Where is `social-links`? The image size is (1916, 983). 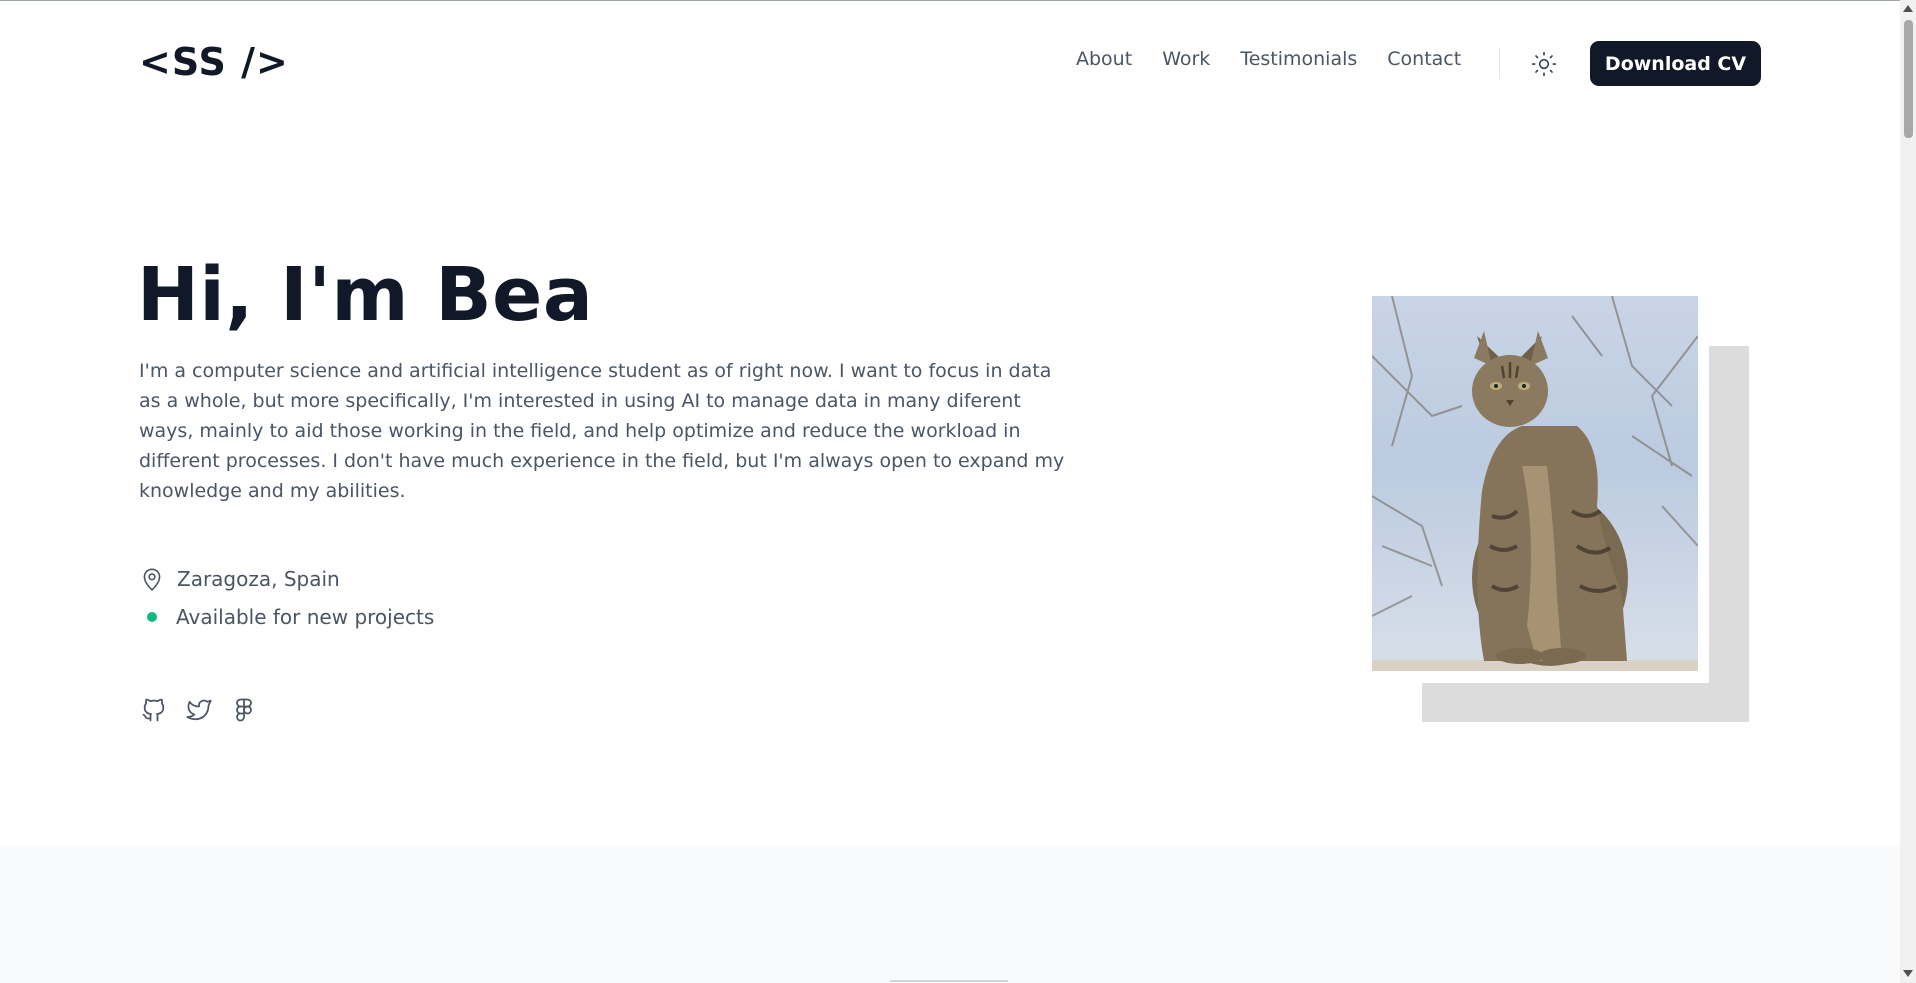
social-links is located at coordinates (206, 710).